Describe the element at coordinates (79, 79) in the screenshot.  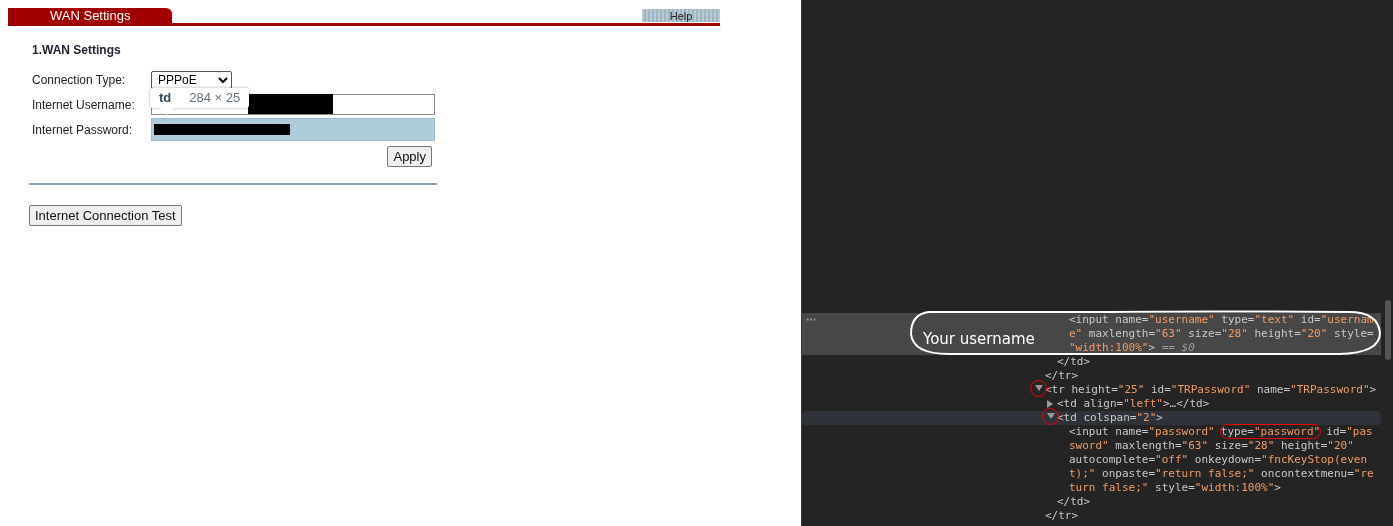
I see `field-label: Connection Type:` at that location.